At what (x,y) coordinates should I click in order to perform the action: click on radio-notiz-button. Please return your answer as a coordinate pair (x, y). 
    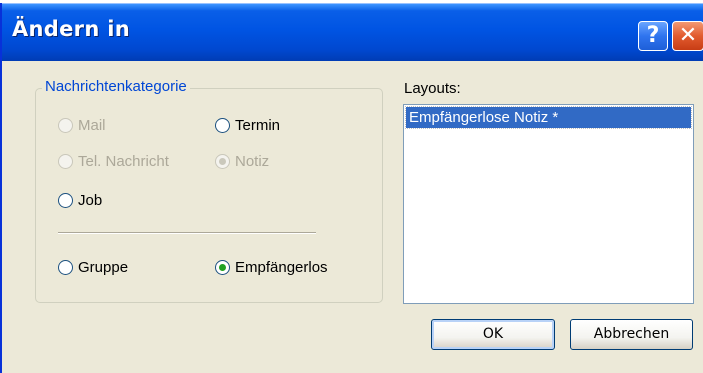
    Looking at the image, I should click on (222, 161).